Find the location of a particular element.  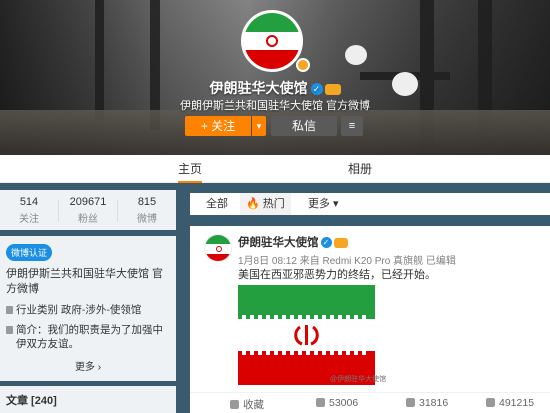

stats-panel: 514 关注 209671 粉丝 815 微博 is located at coordinates (88, 210).